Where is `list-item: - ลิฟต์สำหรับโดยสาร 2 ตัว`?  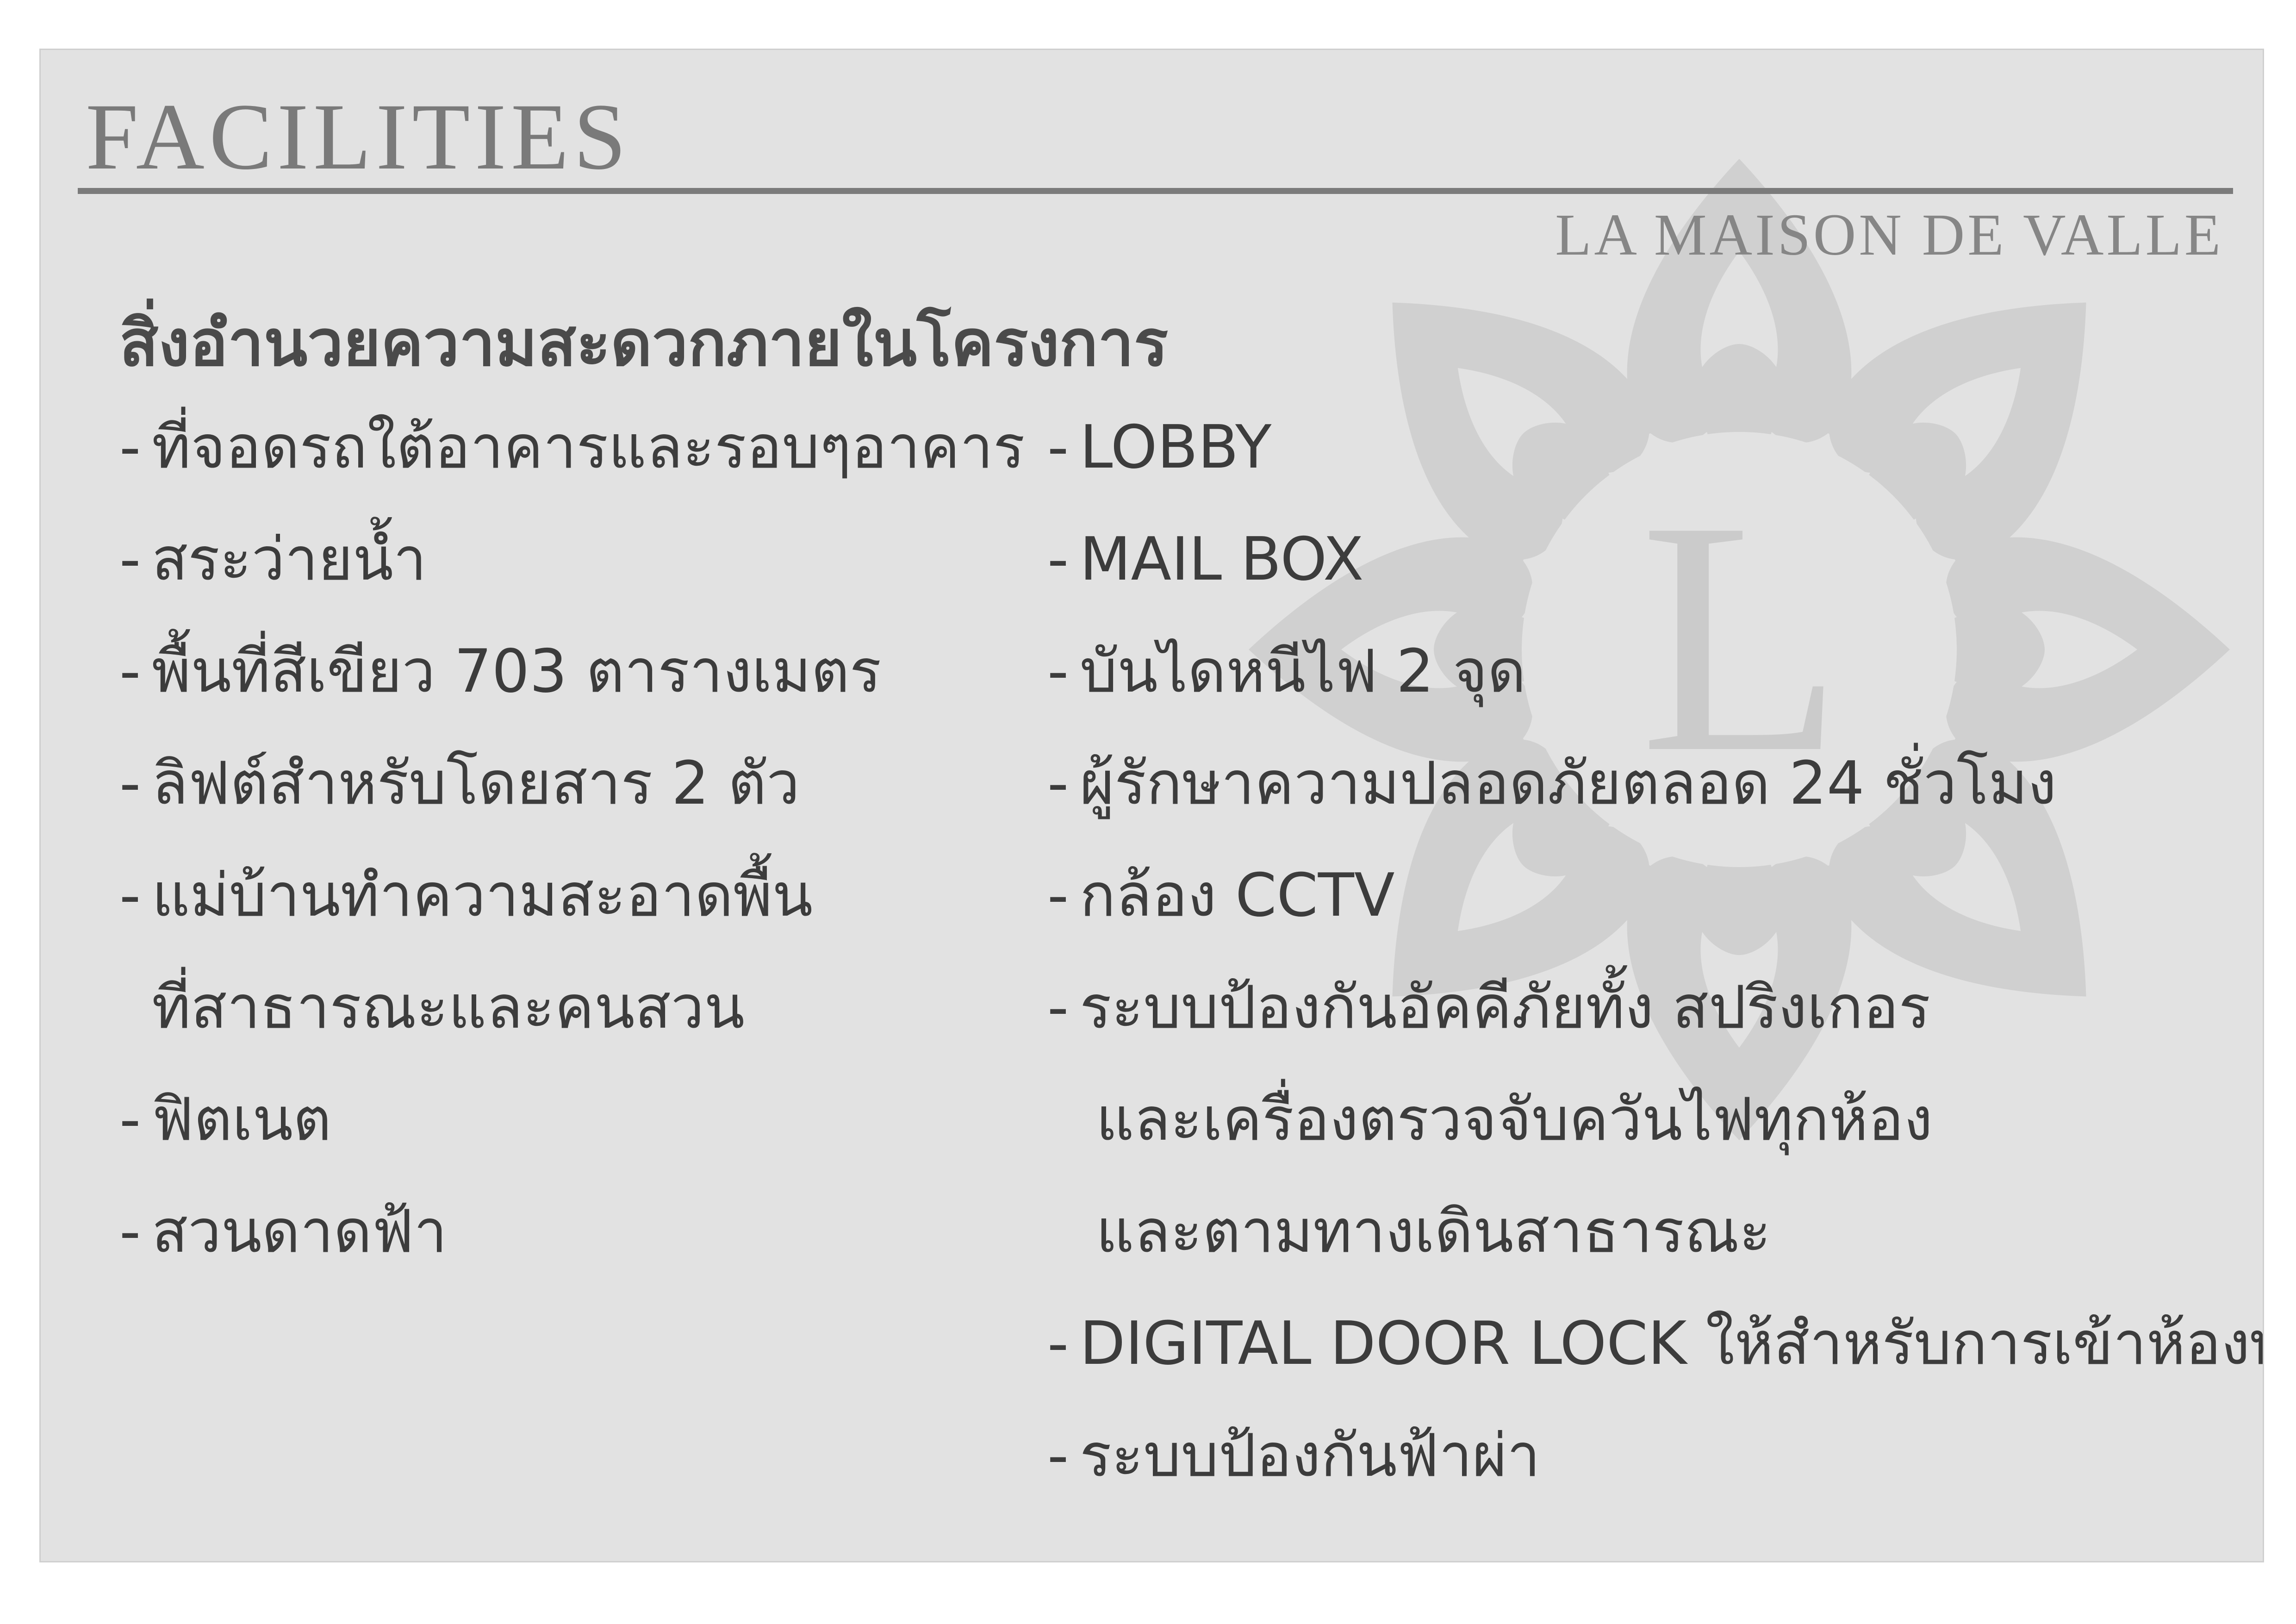 list-item: - ลิฟต์สำหรับโดยสาร 2 ตัว is located at coordinates (459, 783).